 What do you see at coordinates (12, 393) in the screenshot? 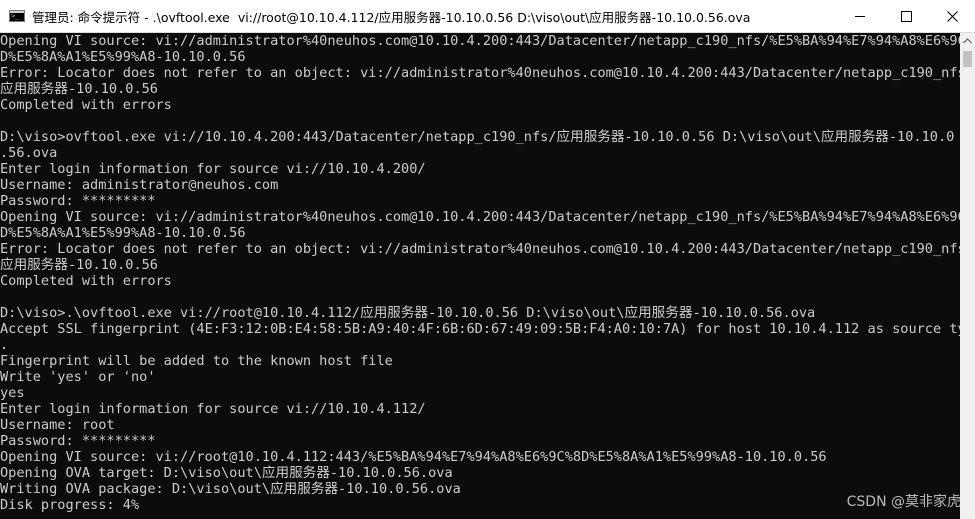
I see `console-line: yes` at bounding box center [12, 393].